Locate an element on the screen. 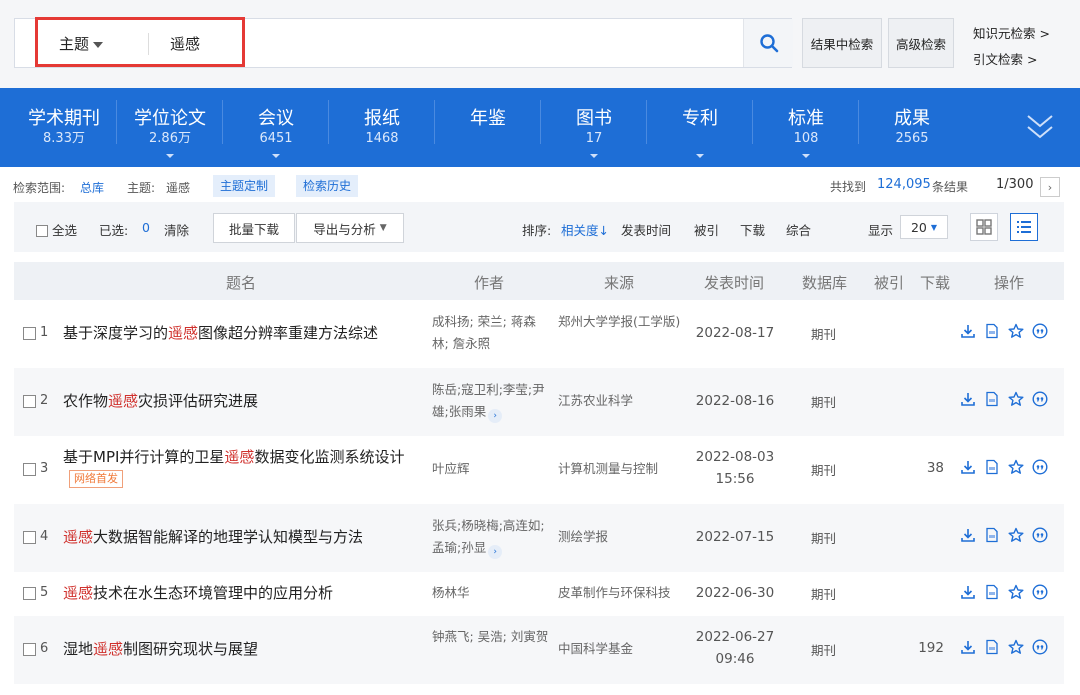 The width and height of the screenshot is (1080, 695). category-achievement: 成果 2565 is located at coordinates (912, 128).